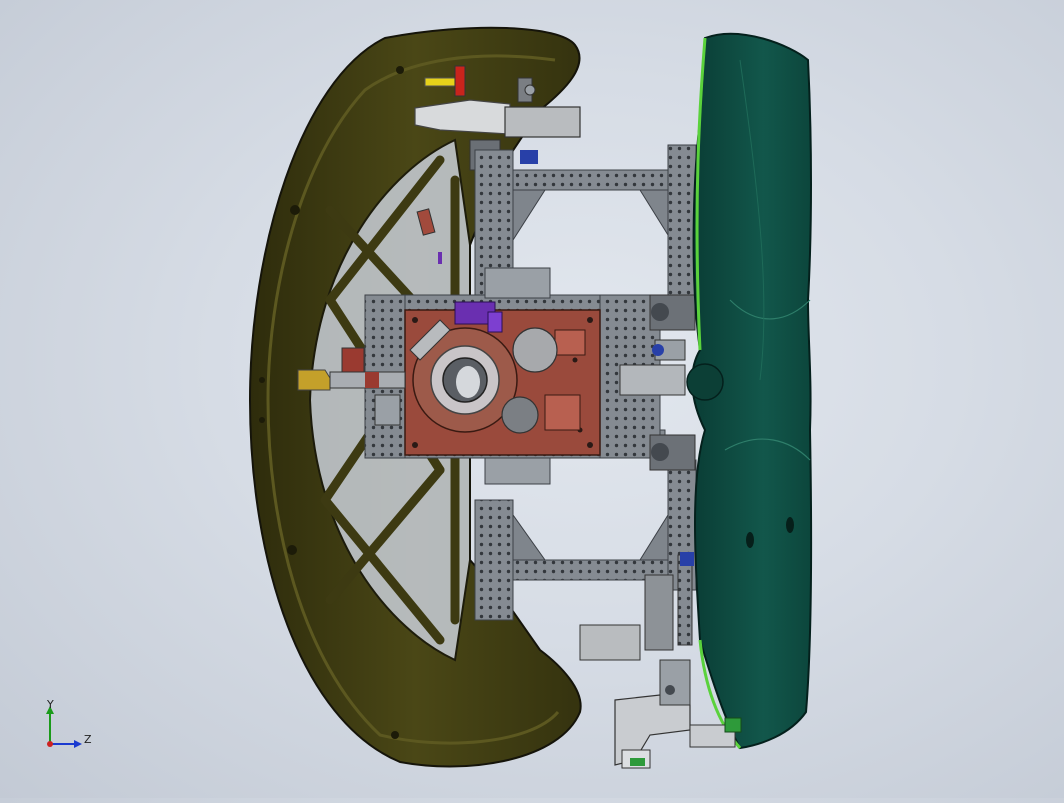  I want to click on top-clamp-cylinder, so click(542, 122).